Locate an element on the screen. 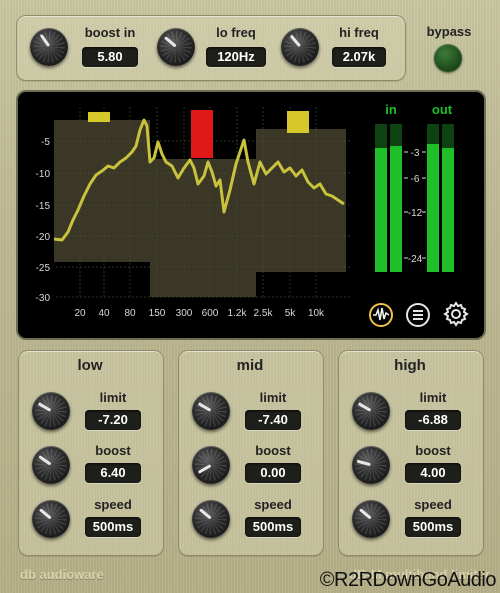 The width and height of the screenshot is (500, 593). boost-in-value: 5.80 is located at coordinates (110, 57).